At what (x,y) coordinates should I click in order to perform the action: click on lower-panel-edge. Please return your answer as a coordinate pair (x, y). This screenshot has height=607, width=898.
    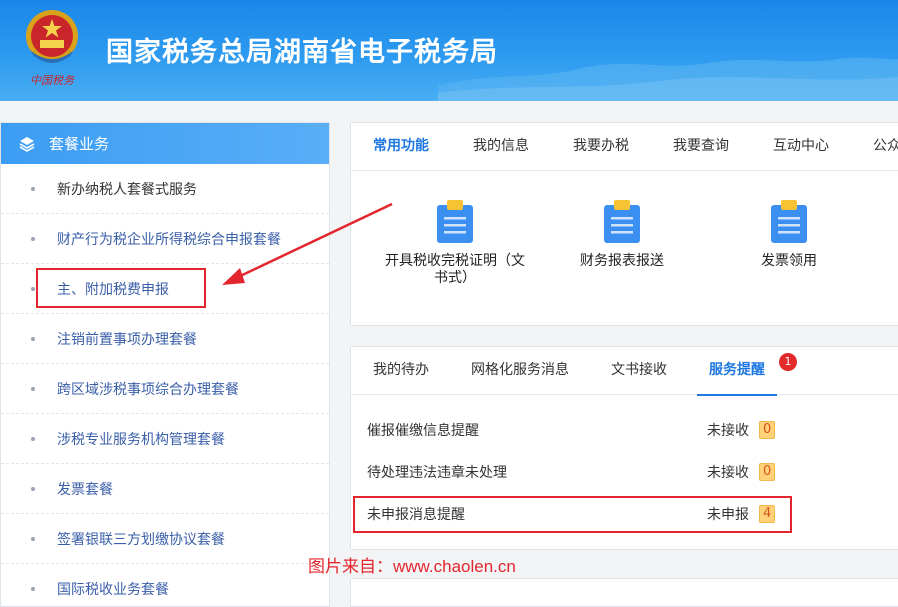
    Looking at the image, I should click on (624, 592).